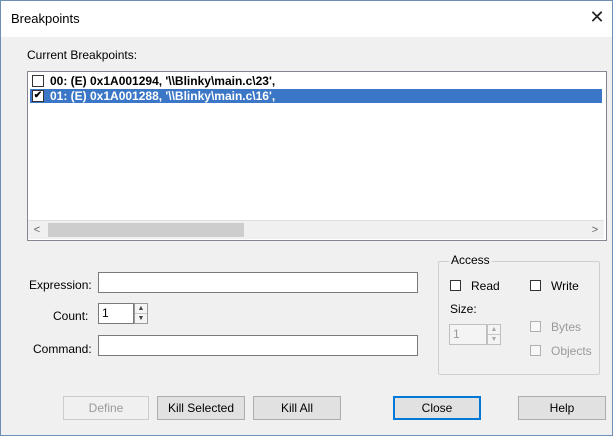 This screenshot has height=436, width=613. What do you see at coordinates (535, 326) in the screenshot?
I see `bytes-checkbox` at bounding box center [535, 326].